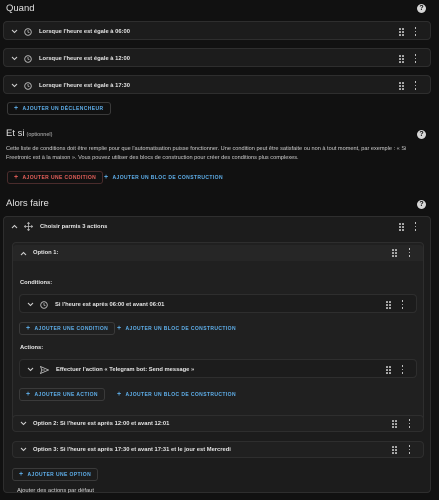 This screenshot has height=500, width=439. Describe the element at coordinates (217, 57) in the screenshot. I see `trigger-card: Lorsque l'heure est égale à 12:00` at that location.